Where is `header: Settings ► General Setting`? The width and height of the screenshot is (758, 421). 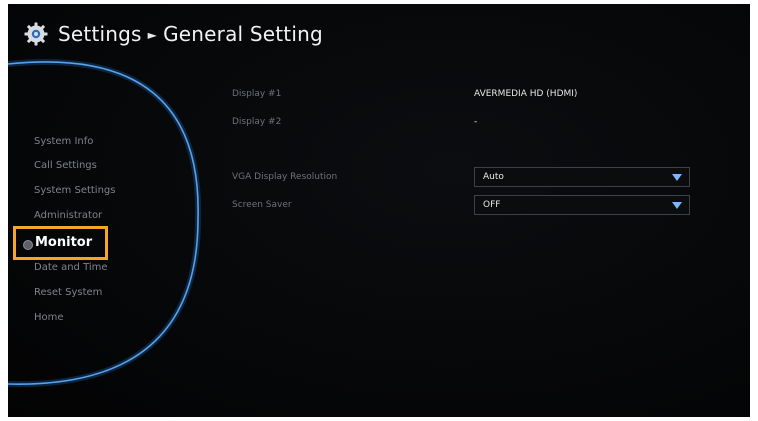 header: Settings ► General Setting is located at coordinates (173, 34).